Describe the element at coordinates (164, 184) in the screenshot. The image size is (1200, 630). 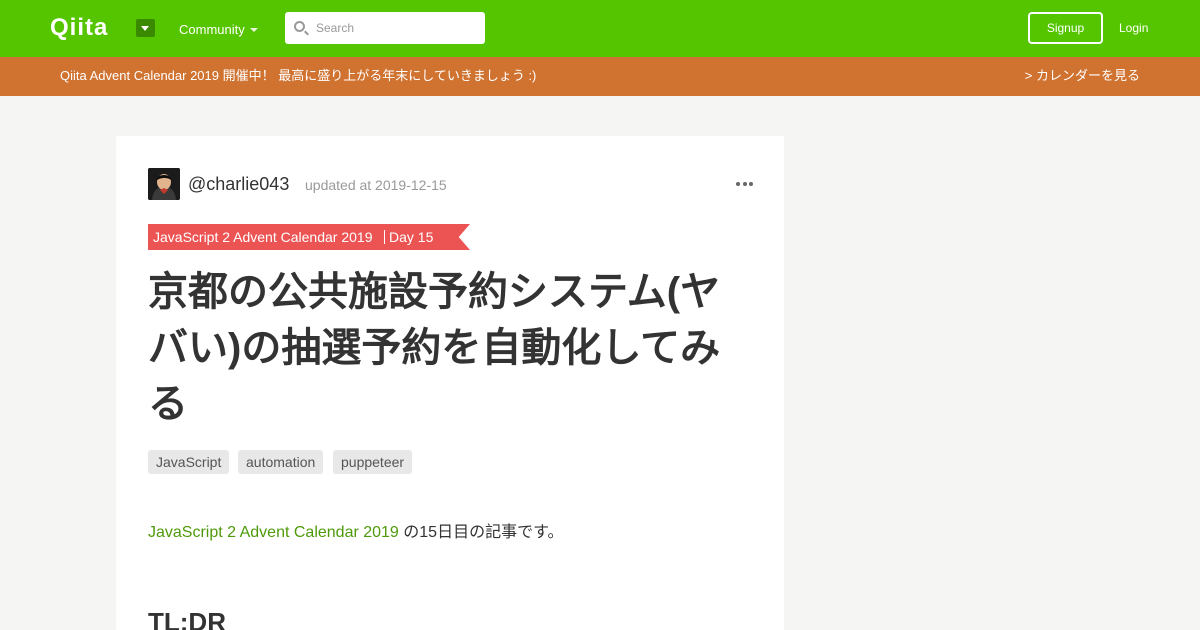
I see `avatar` at that location.